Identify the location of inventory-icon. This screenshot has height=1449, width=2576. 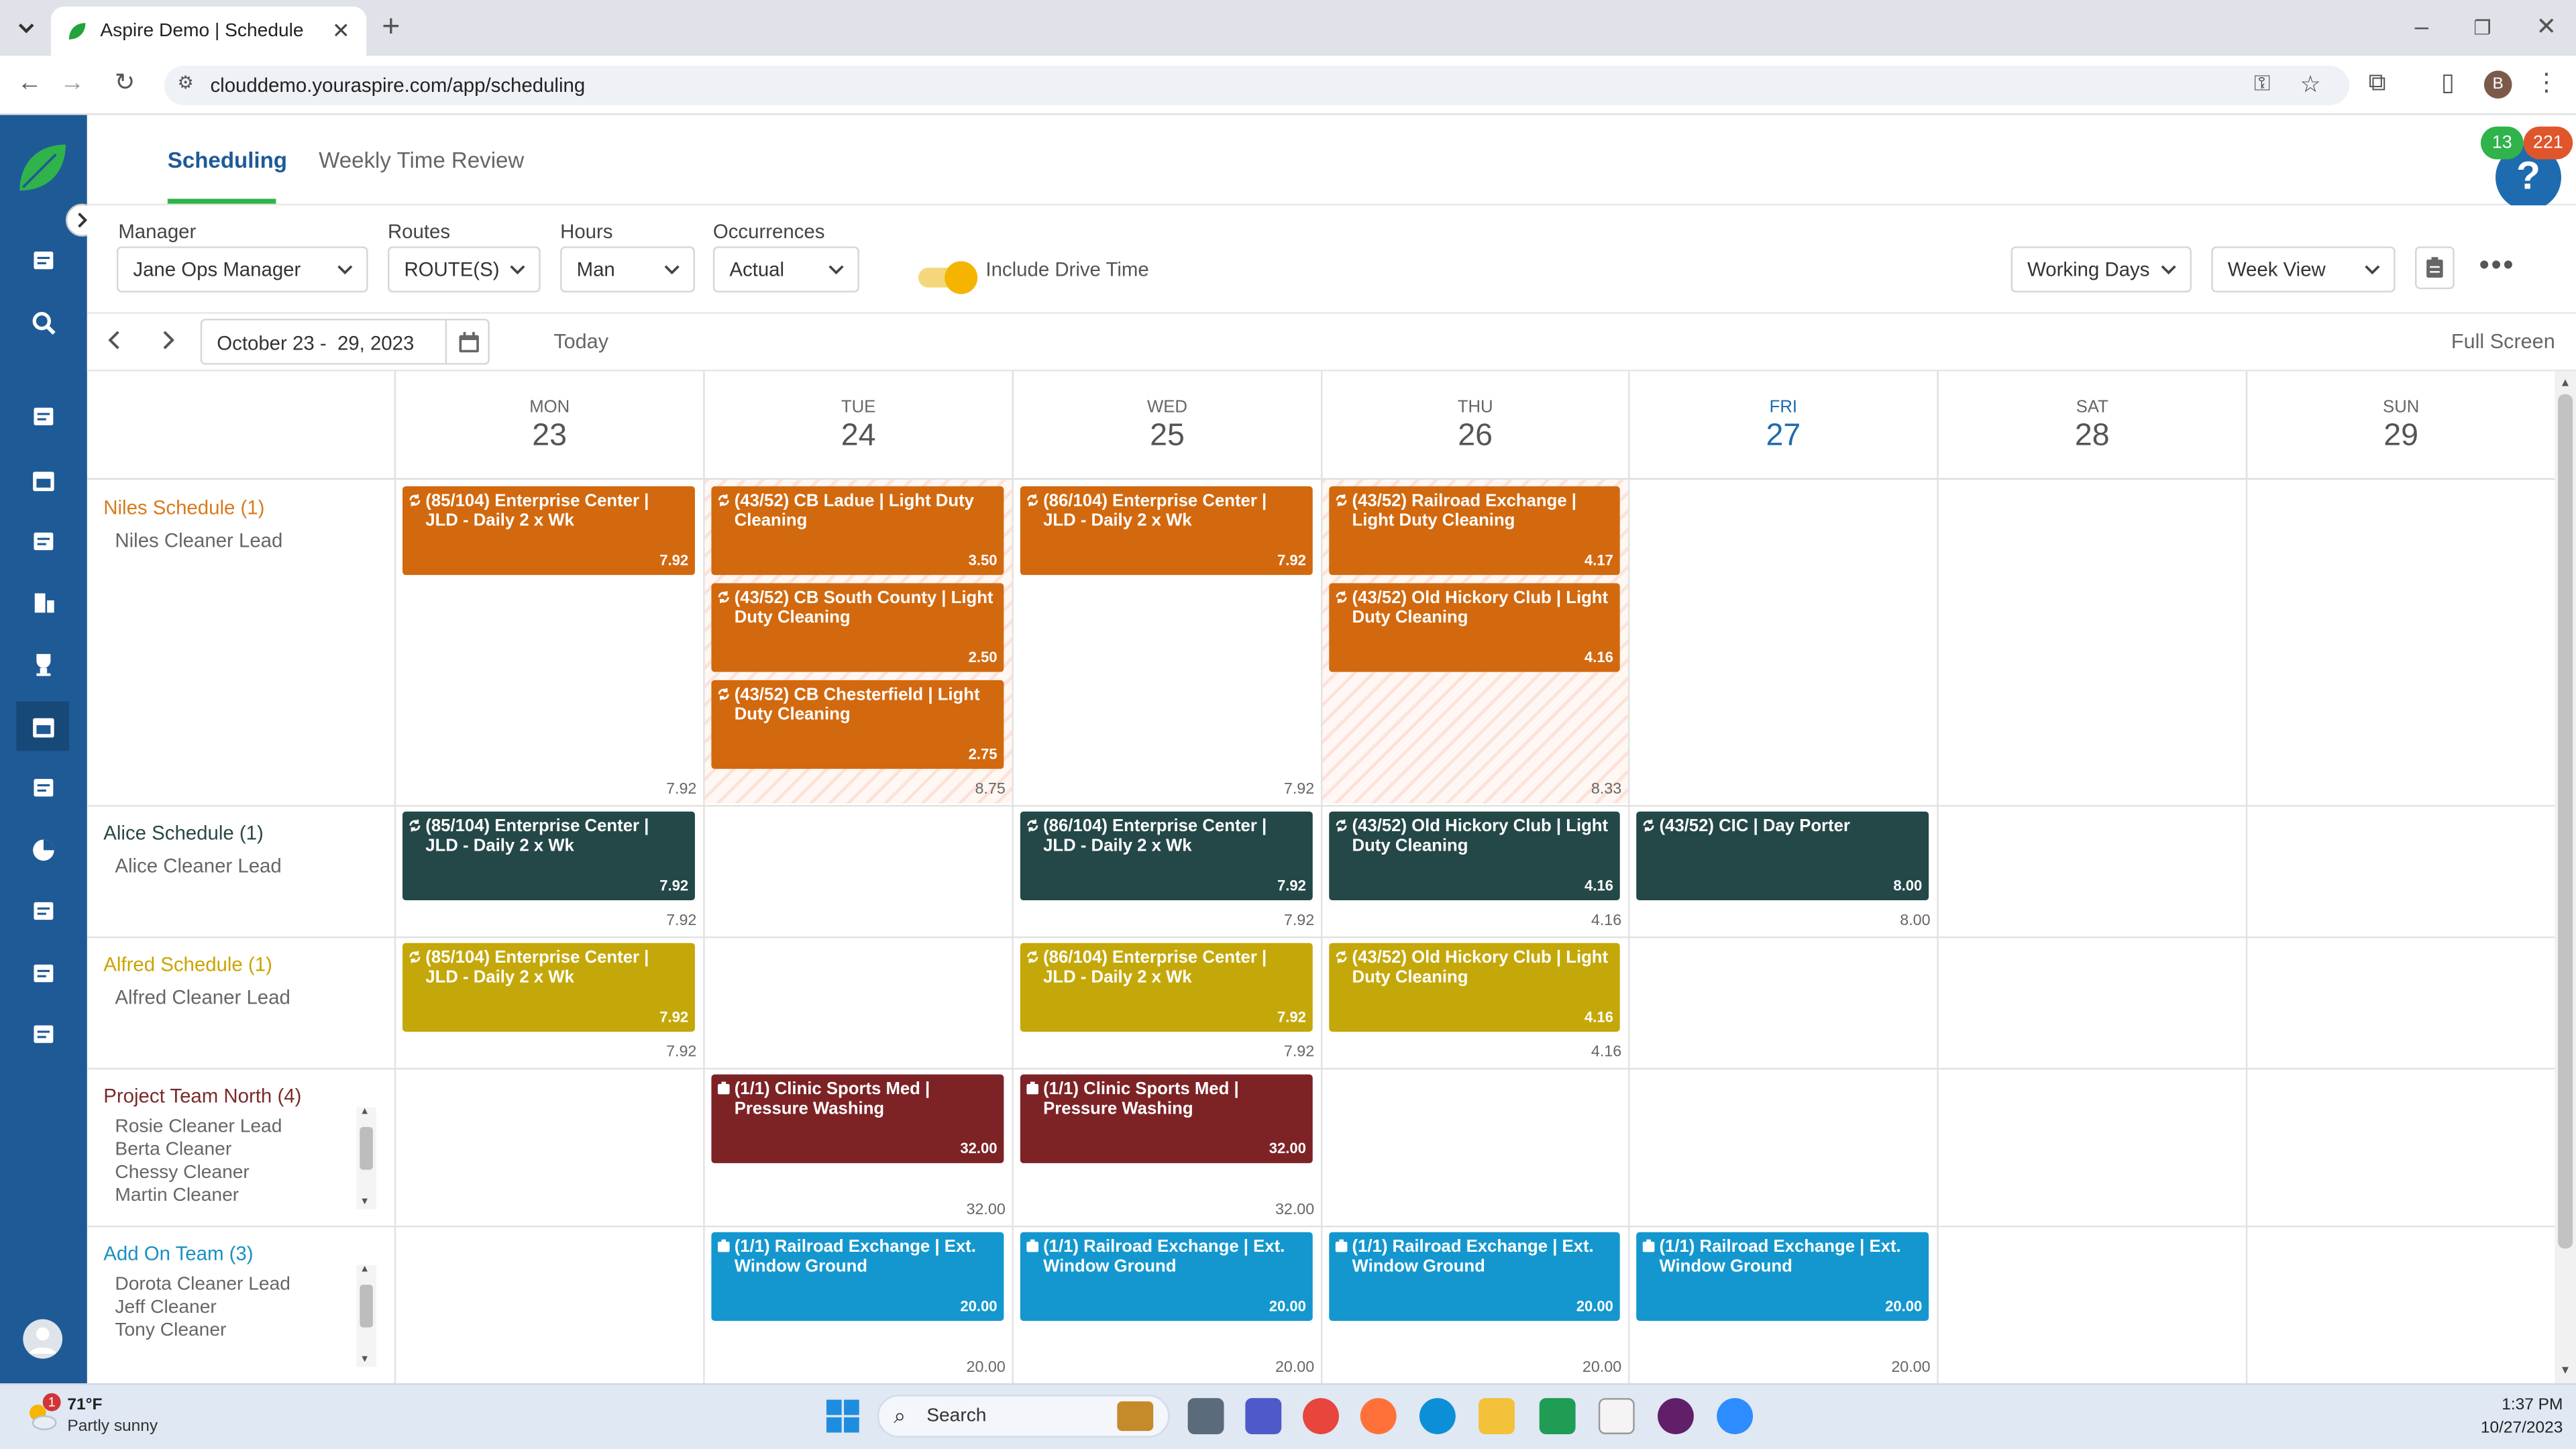
(42, 972).